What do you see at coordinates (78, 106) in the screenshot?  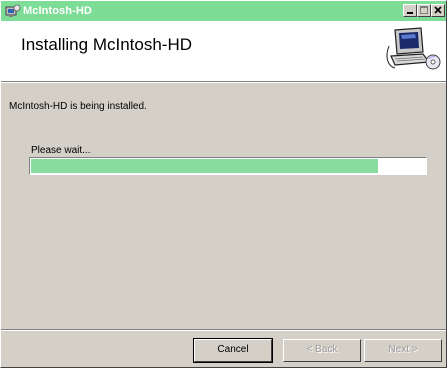 I see `status-message: McIntosh-HD is being installed.` at bounding box center [78, 106].